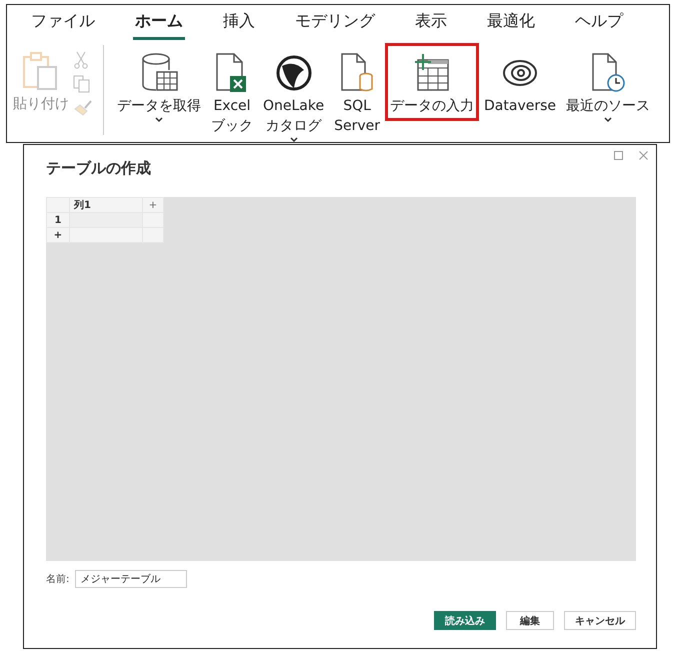  I want to click on add-row-button: +, so click(58, 235).